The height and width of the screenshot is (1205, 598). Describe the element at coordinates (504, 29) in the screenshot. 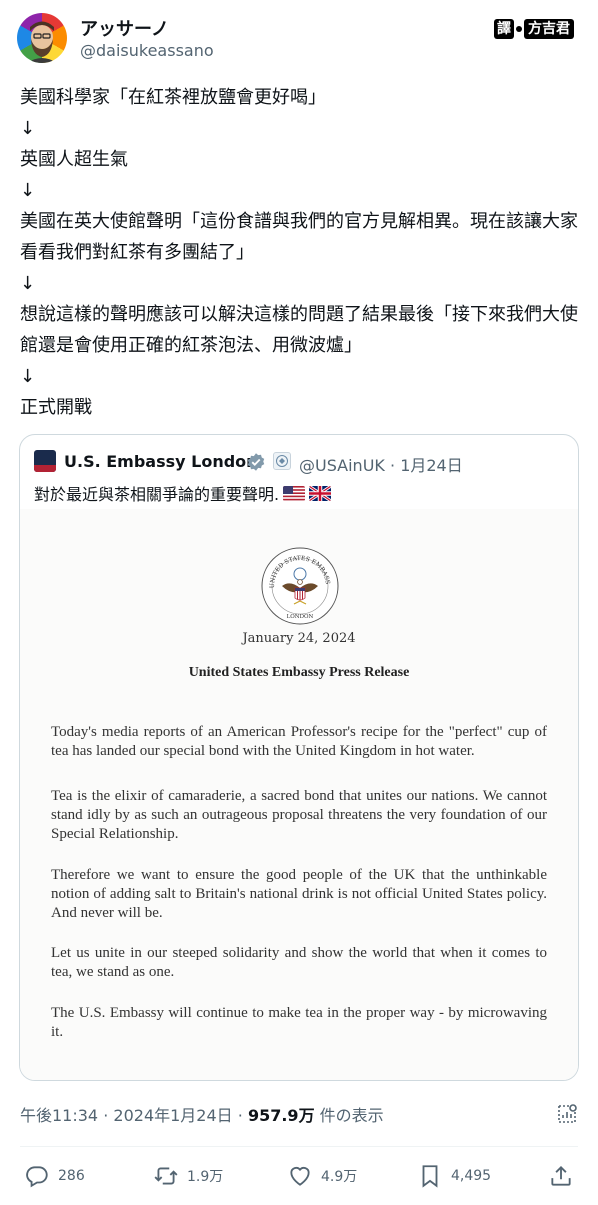

I see `watermark-part1: 譯` at that location.